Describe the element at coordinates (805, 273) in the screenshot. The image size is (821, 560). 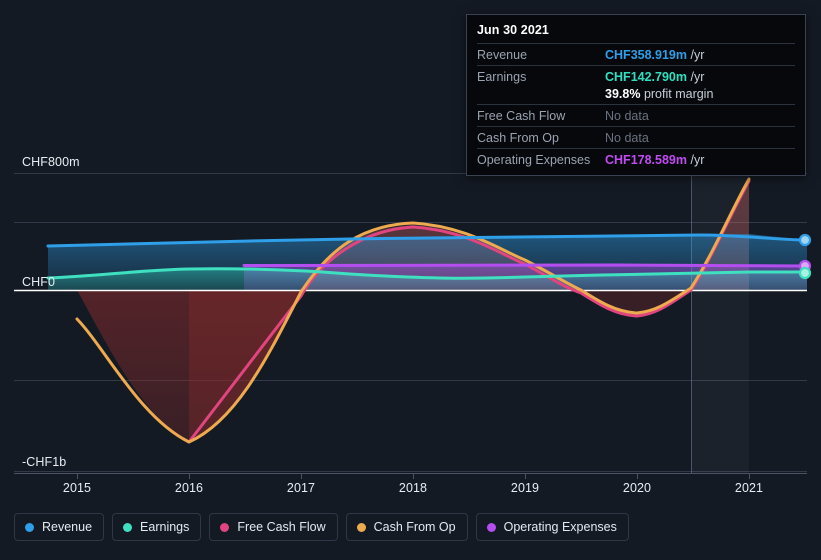
I see `endpoint-earnings` at that location.